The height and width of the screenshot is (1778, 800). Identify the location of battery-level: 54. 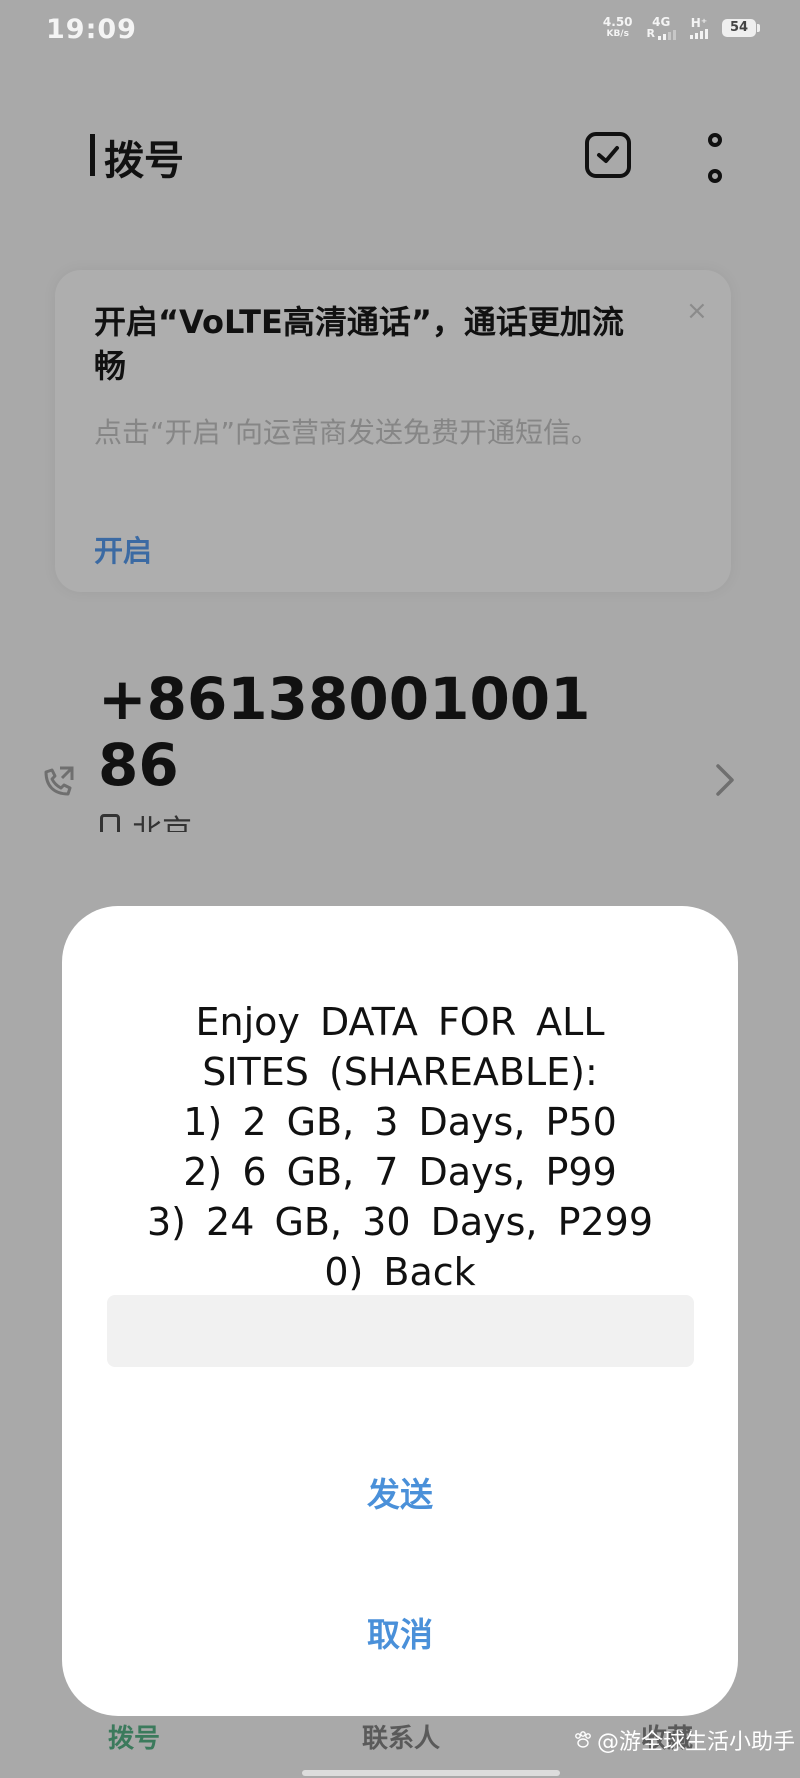
(739, 28).